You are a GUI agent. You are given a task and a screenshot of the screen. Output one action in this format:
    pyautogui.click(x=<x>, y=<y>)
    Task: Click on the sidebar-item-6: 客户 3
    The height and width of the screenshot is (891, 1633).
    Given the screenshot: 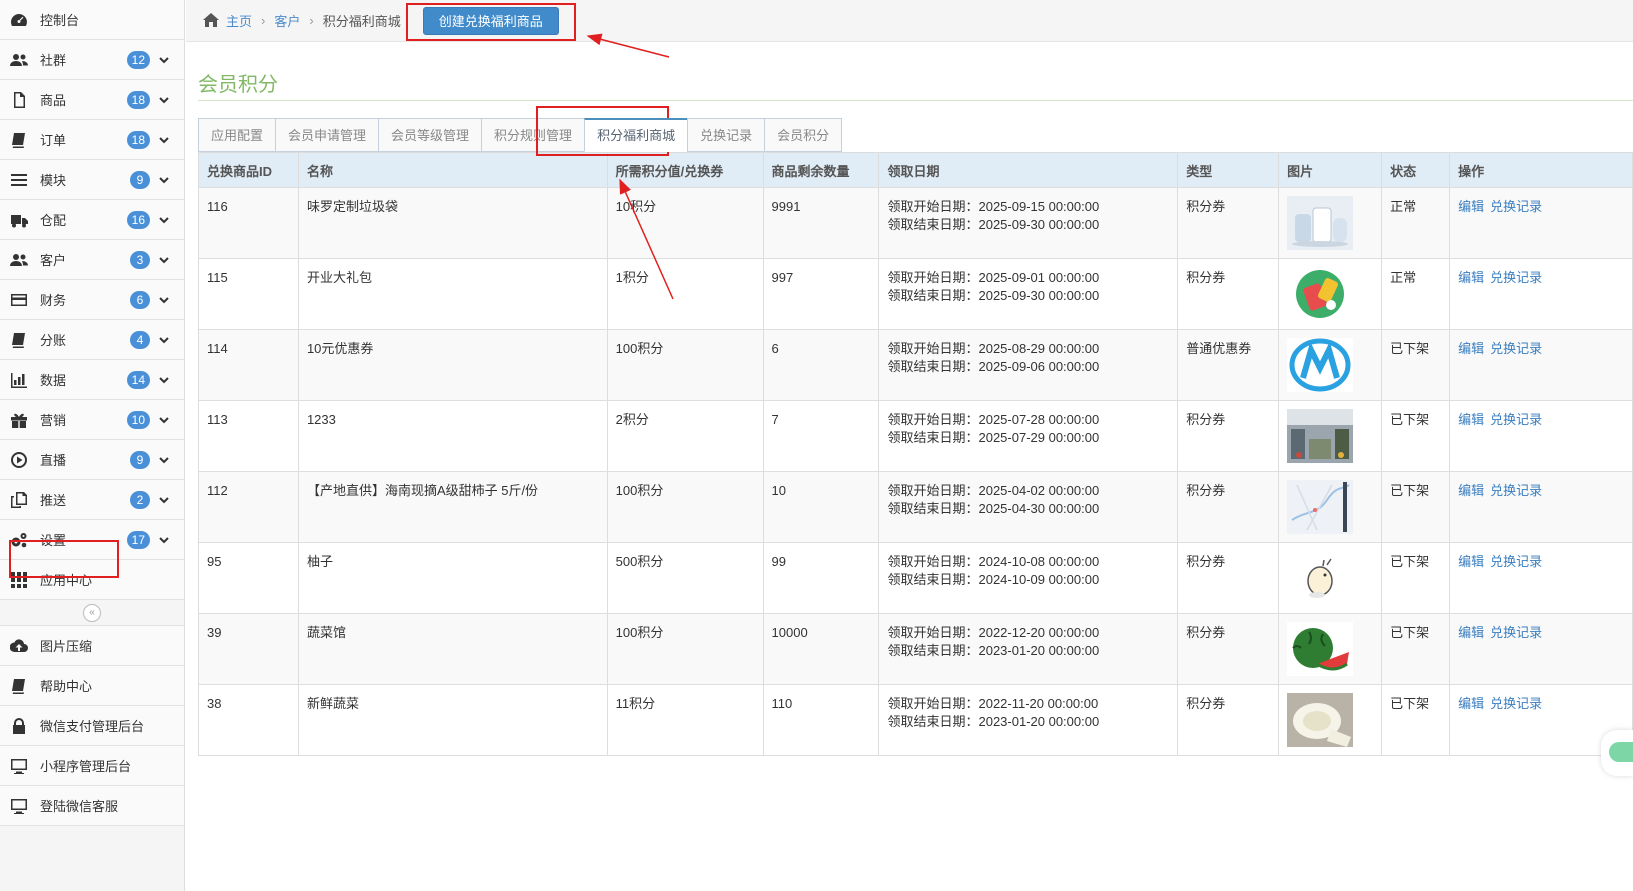 What is the action you would take?
    pyautogui.click(x=92, y=260)
    